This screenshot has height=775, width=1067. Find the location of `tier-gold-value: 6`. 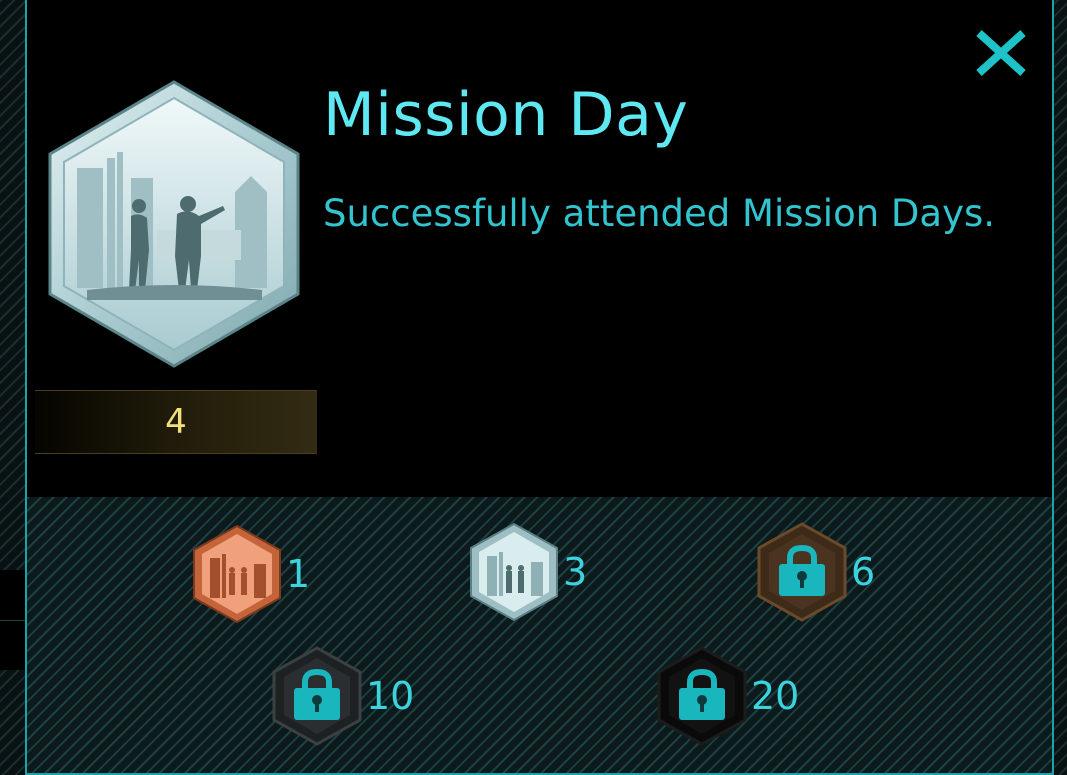

tier-gold-value: 6 is located at coordinates (863, 572).